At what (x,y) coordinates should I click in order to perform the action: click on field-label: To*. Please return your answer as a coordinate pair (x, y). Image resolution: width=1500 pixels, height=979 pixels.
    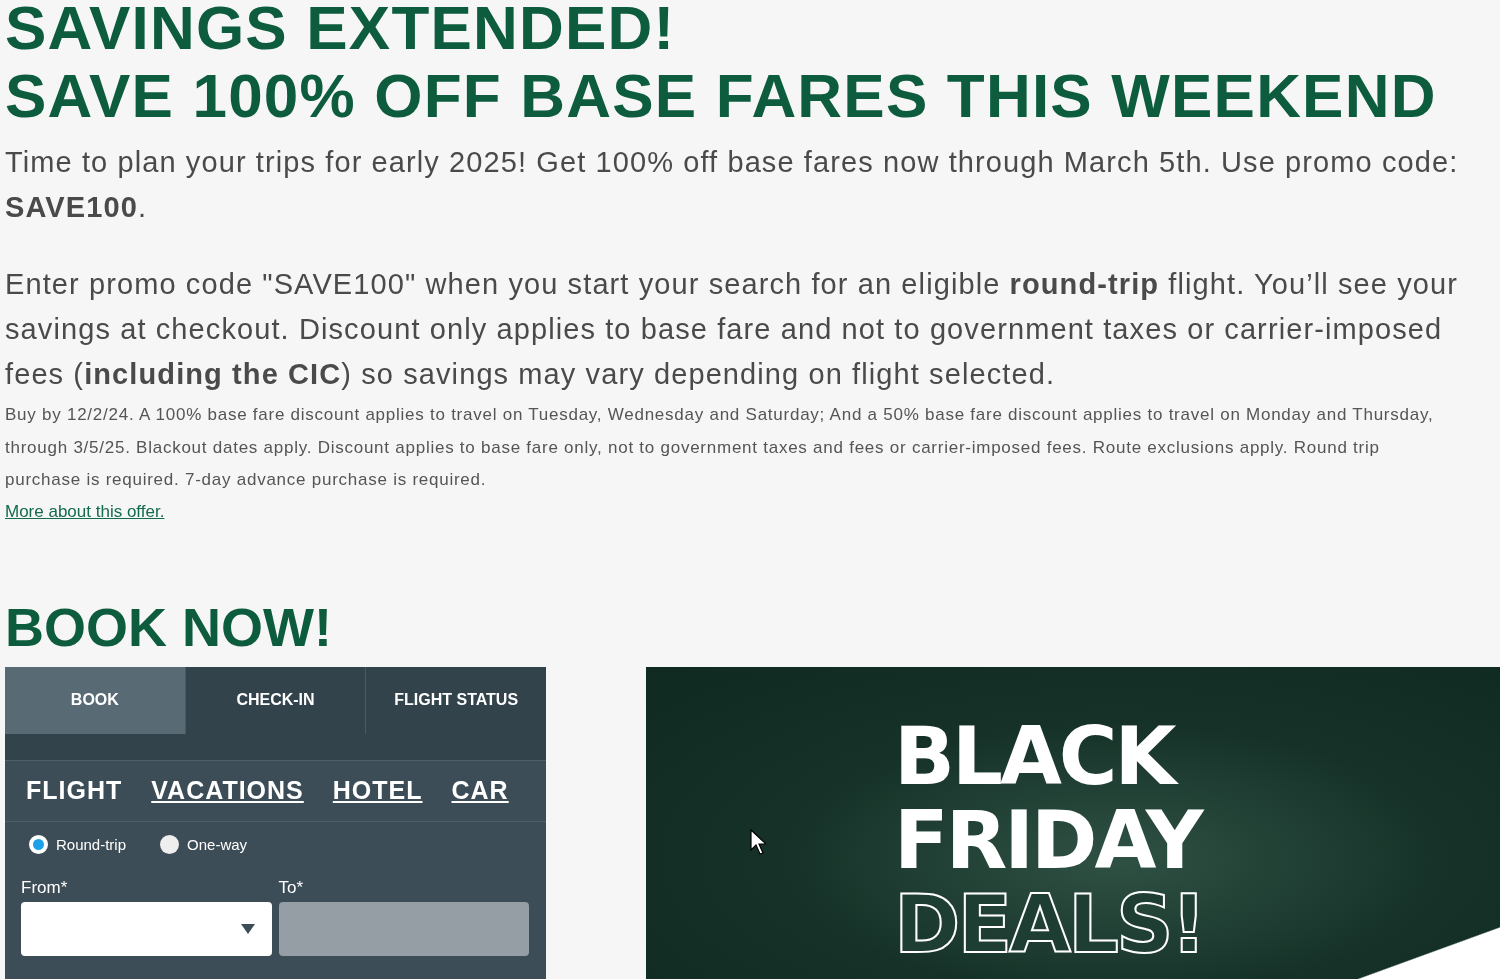
    Looking at the image, I should click on (291, 887).